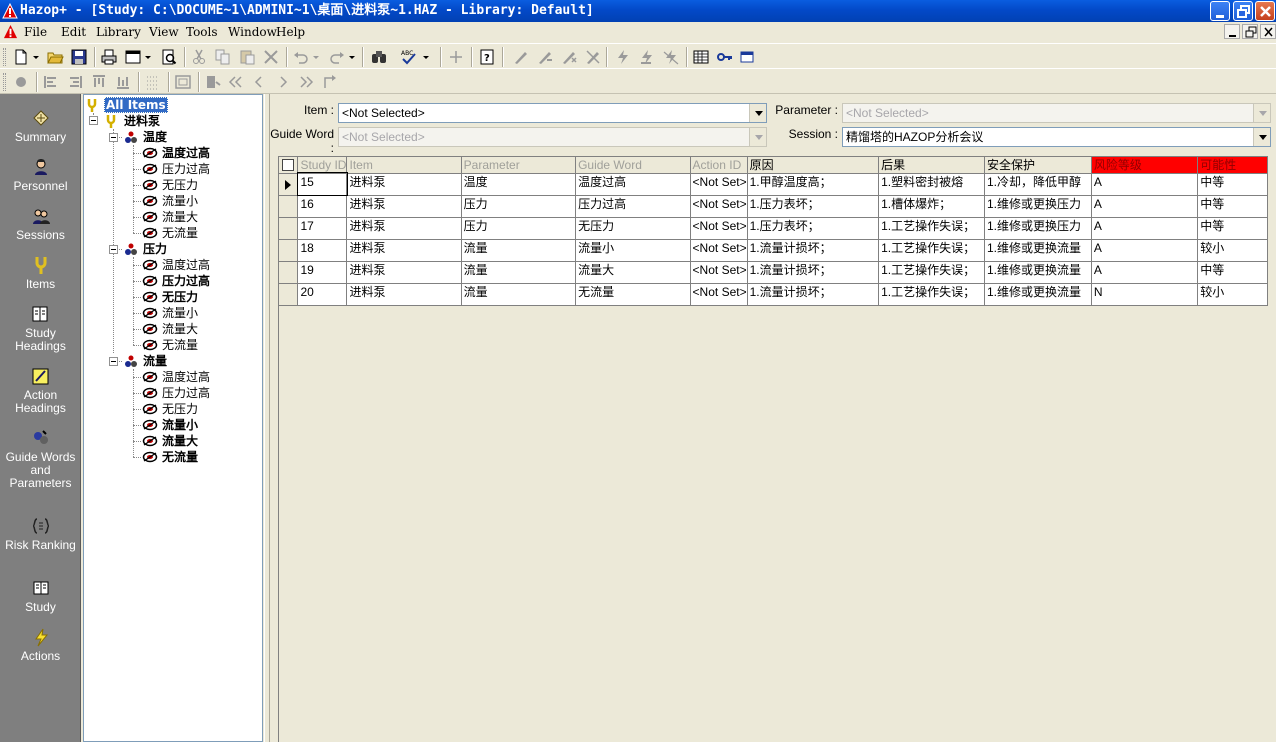 Image resolution: width=1276 pixels, height=742 pixels. What do you see at coordinates (322, 206) in the screenshot?
I see `table-cell: 16` at bounding box center [322, 206].